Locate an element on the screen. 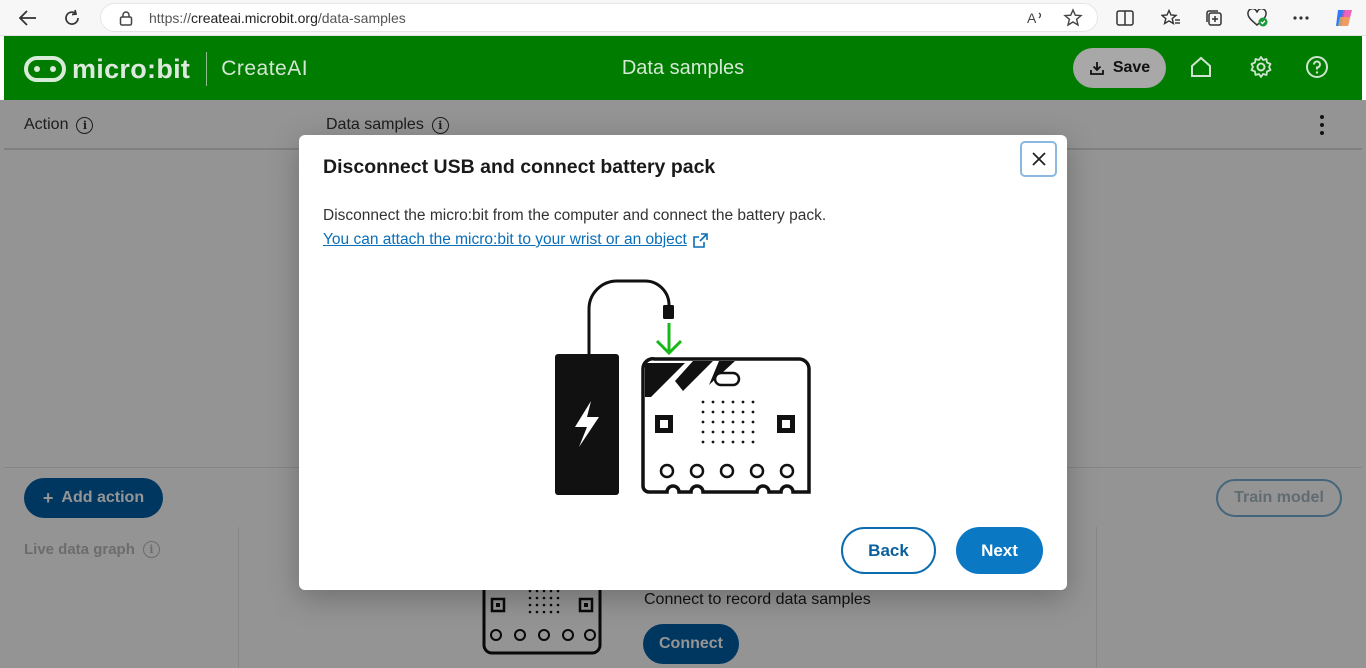 This screenshot has height=668, width=1366. svg-text: A is located at coordinates (1032, 18).